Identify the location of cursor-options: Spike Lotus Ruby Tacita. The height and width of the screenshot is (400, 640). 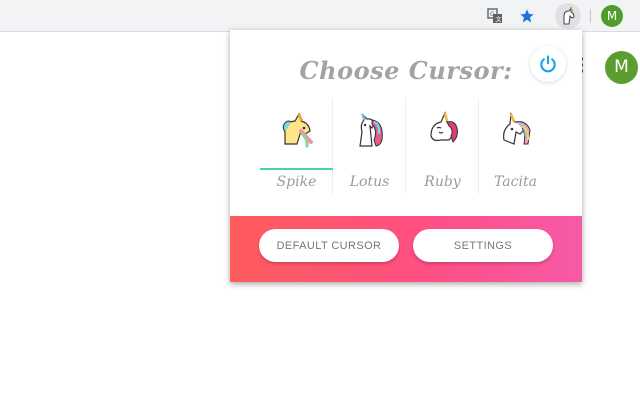
(406, 146).